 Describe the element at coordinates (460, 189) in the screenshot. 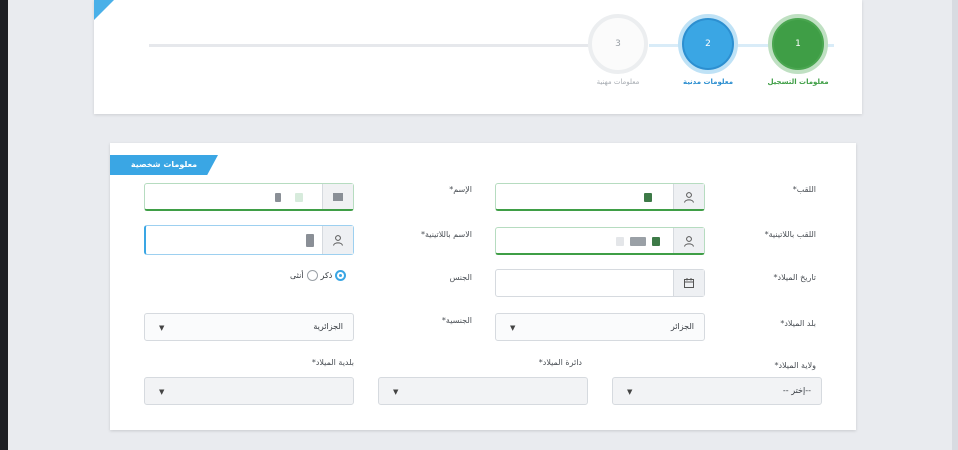

I see `first-name-label: الإسم*` at that location.